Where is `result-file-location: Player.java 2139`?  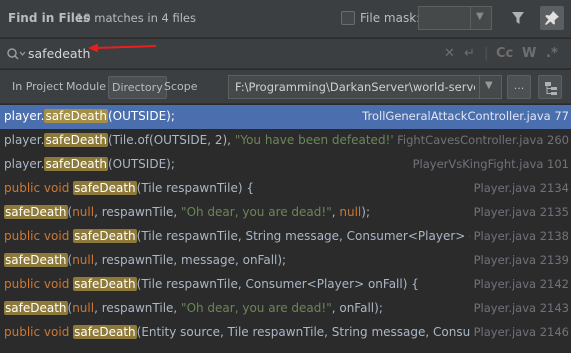 result-file-location: Player.java 2139 is located at coordinates (519, 260).